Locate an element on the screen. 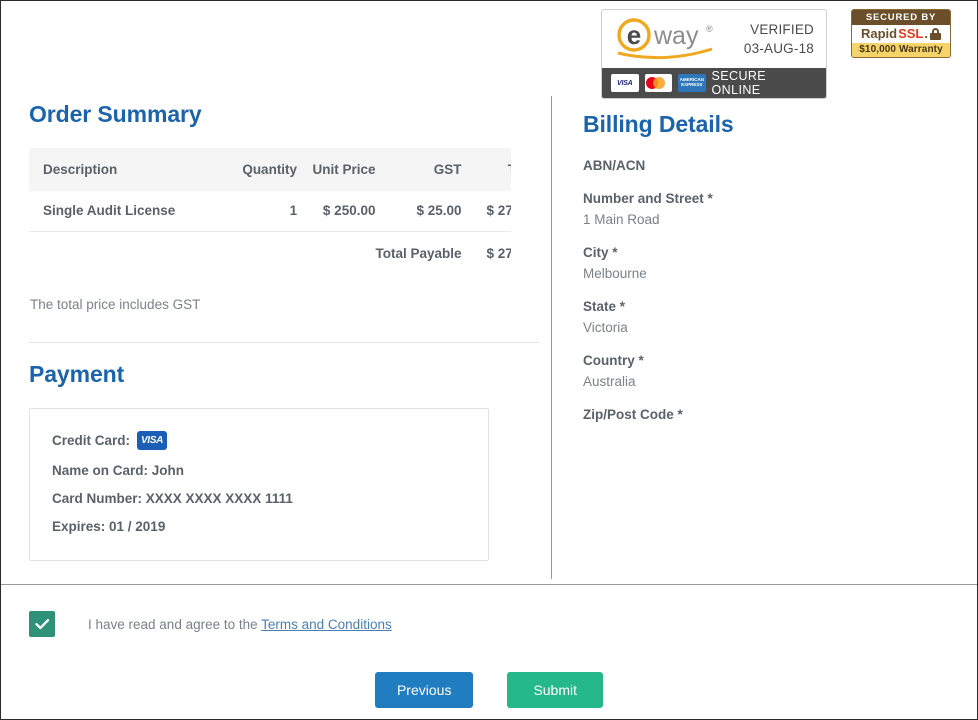  total-payable-label: Total Payable is located at coordinates (418, 253).